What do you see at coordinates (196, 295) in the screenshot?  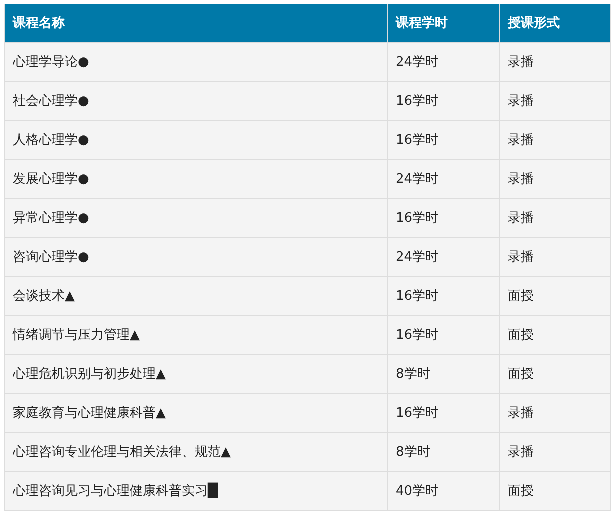 I see `table-cell: 会谈技术▲` at bounding box center [196, 295].